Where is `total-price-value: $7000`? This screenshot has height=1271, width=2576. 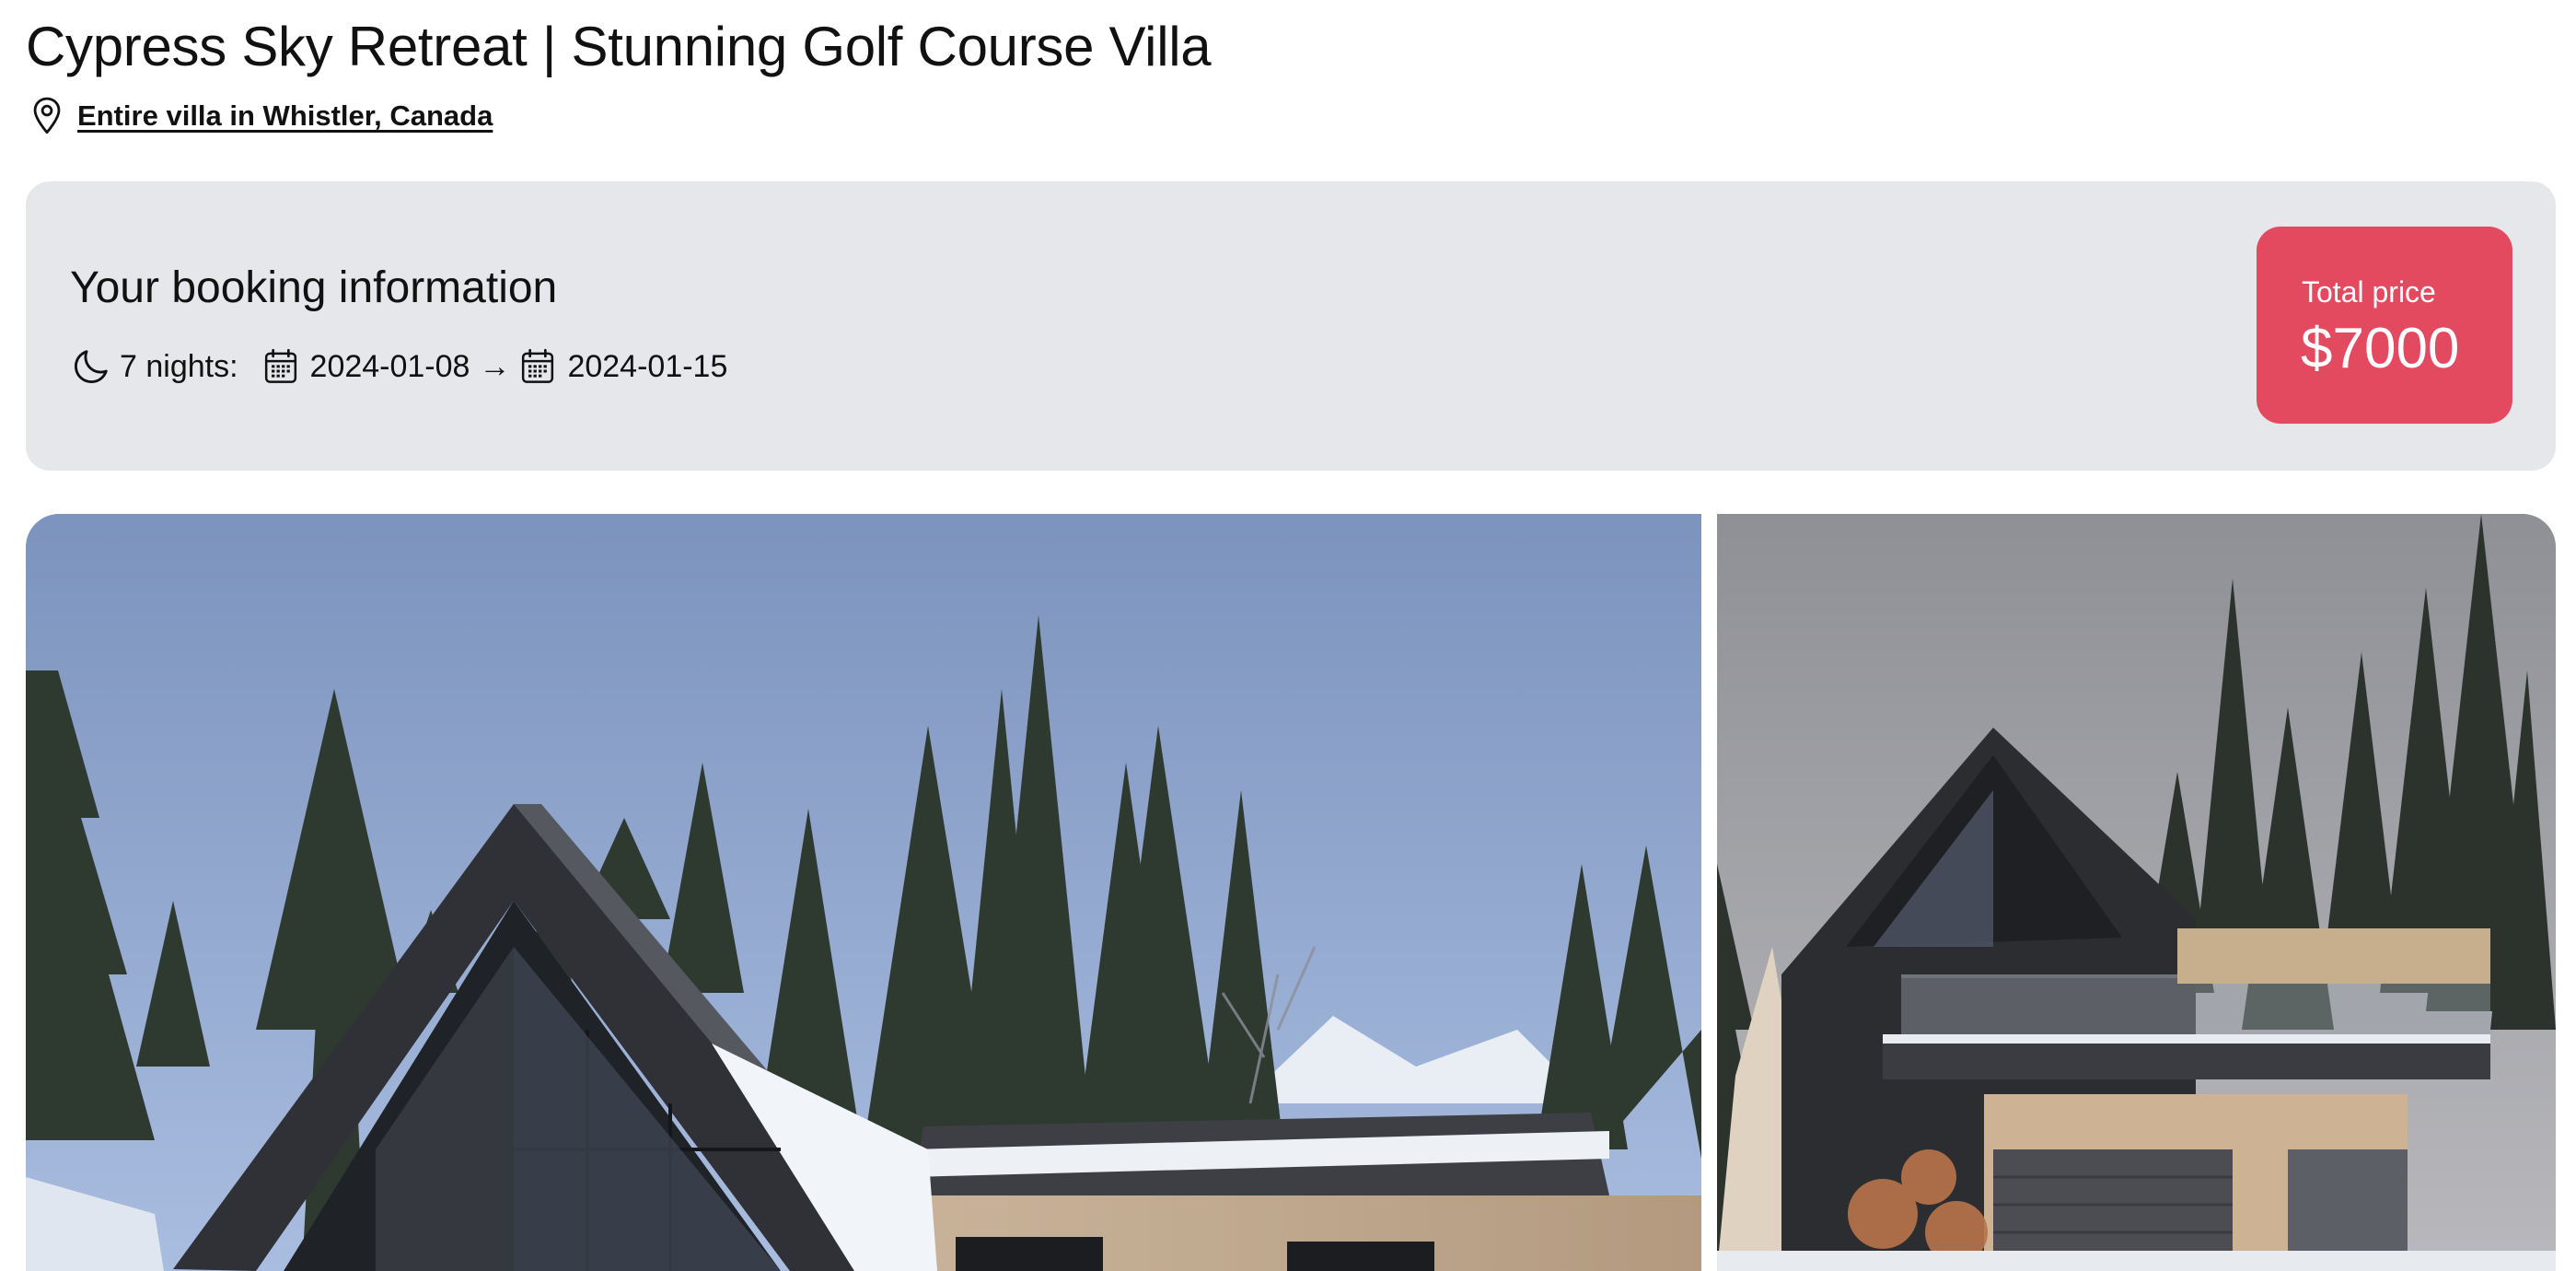
total-price-value: $7000 is located at coordinates (2380, 348).